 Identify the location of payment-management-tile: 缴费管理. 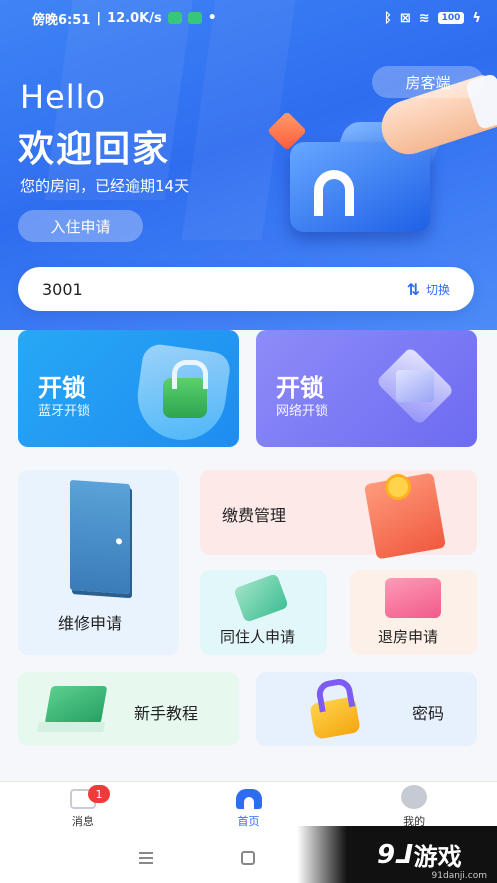
(338, 515).